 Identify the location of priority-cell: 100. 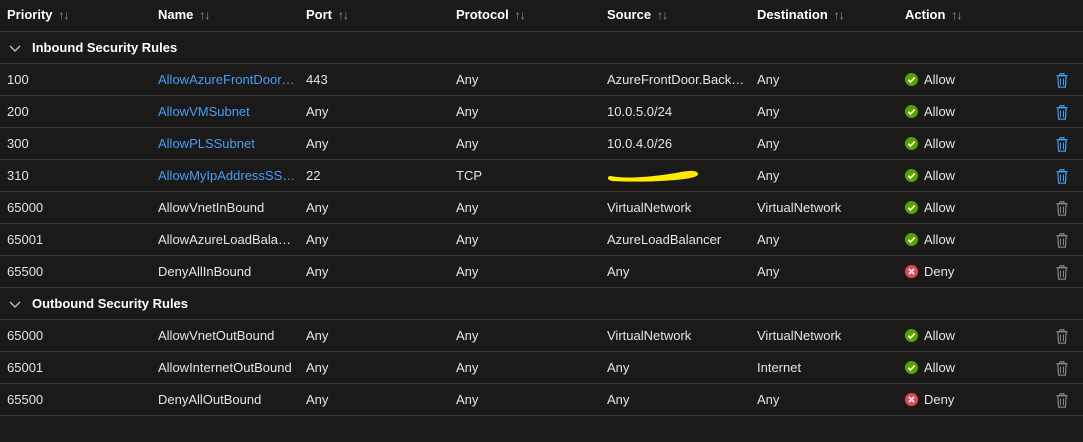
(18, 79).